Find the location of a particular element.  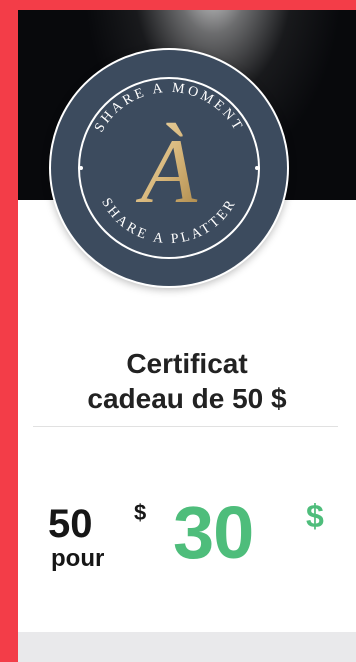

logo-right-dot is located at coordinates (257, 168).